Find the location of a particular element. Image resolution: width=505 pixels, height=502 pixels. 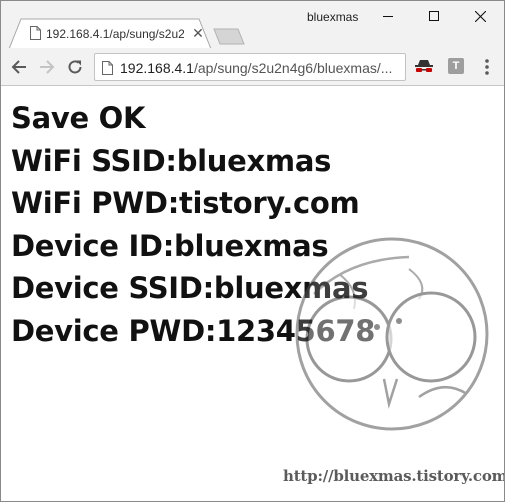

menu-icon is located at coordinates (487, 67).